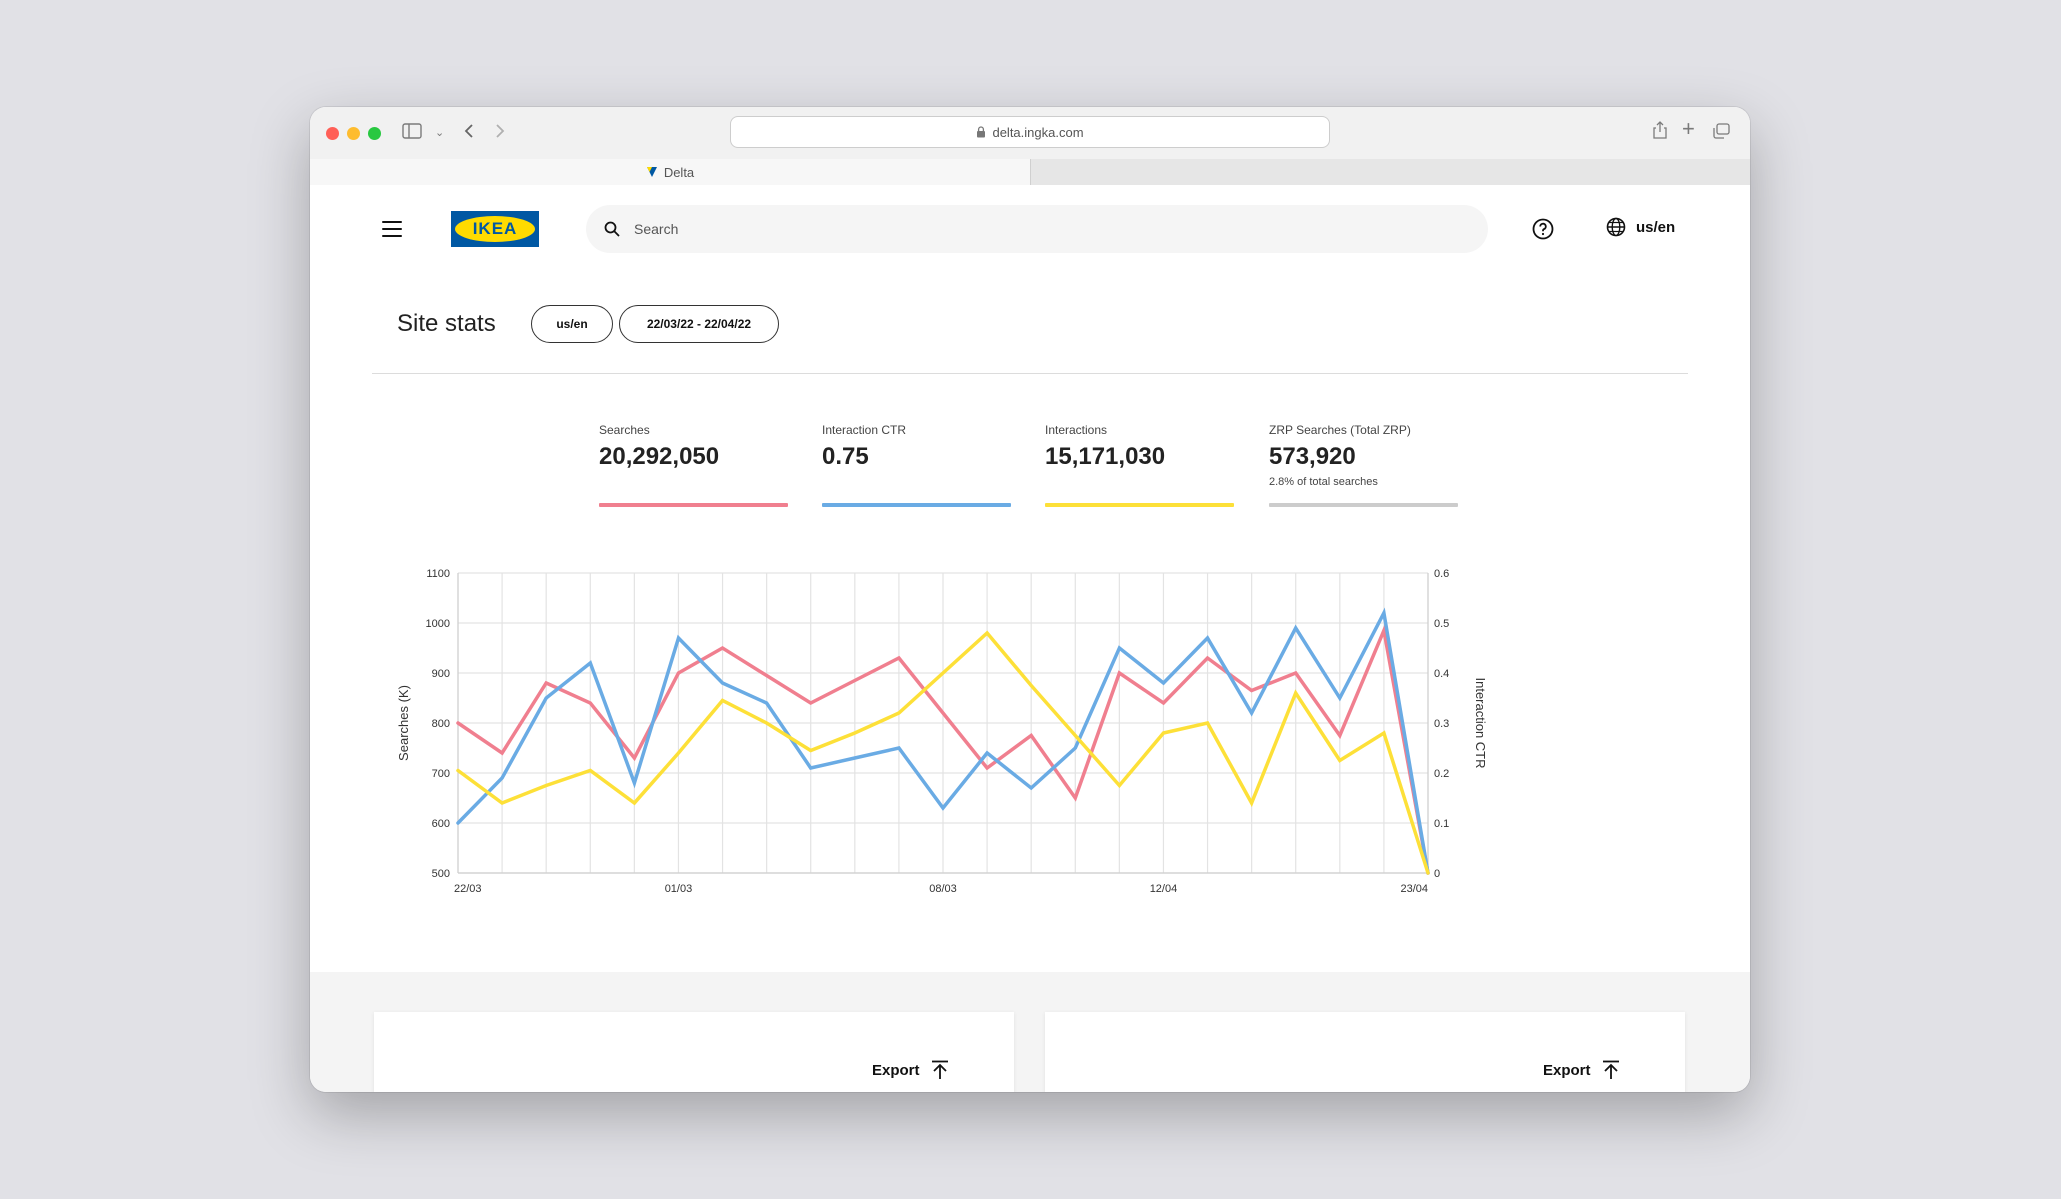  I want to click on metric-label: Interaction CTR, so click(864, 430).